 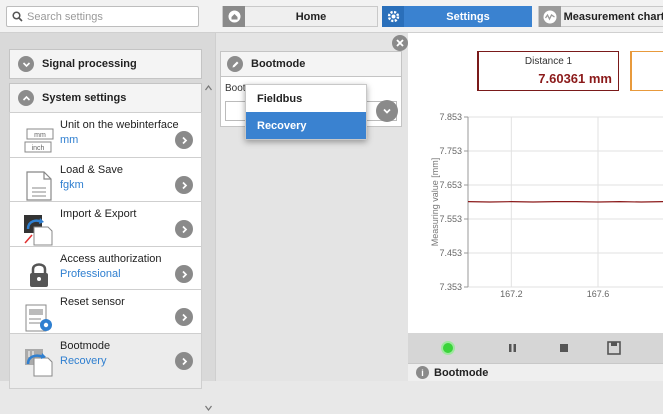 What do you see at coordinates (450, 287) in the screenshot?
I see `y-tick-label: 7.353` at bounding box center [450, 287].